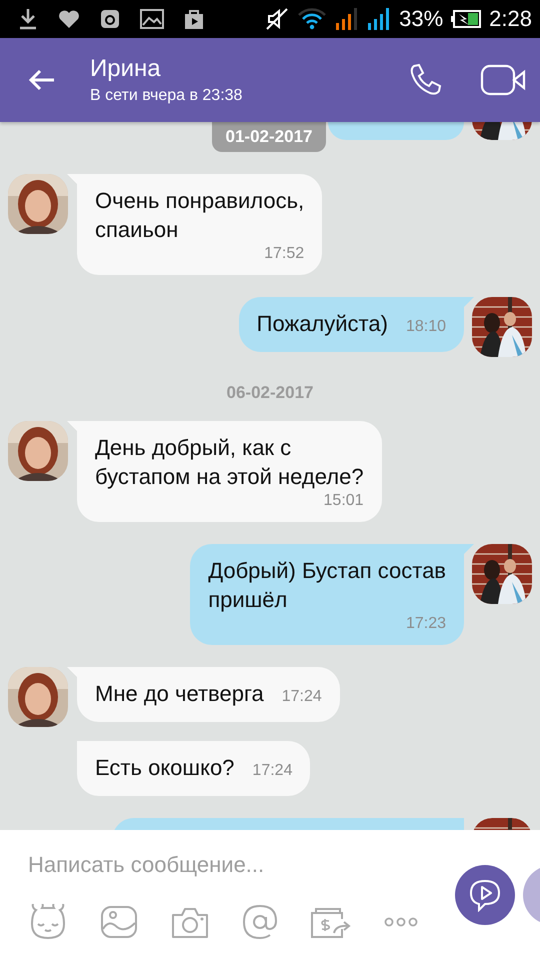 This screenshot has width=540, height=960. I want to click on message-time: 17:23, so click(426, 624).